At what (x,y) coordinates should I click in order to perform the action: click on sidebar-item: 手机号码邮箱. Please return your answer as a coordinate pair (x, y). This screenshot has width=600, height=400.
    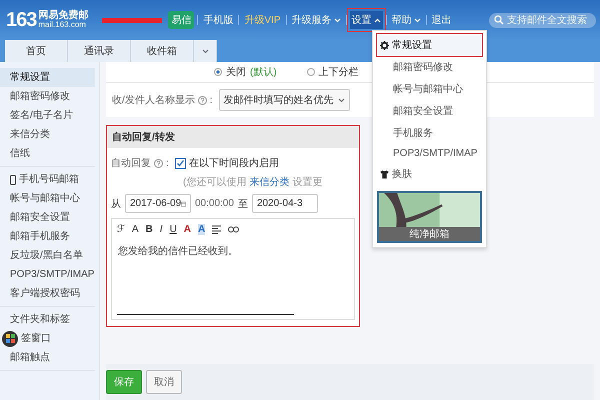
    Looking at the image, I should click on (47, 179).